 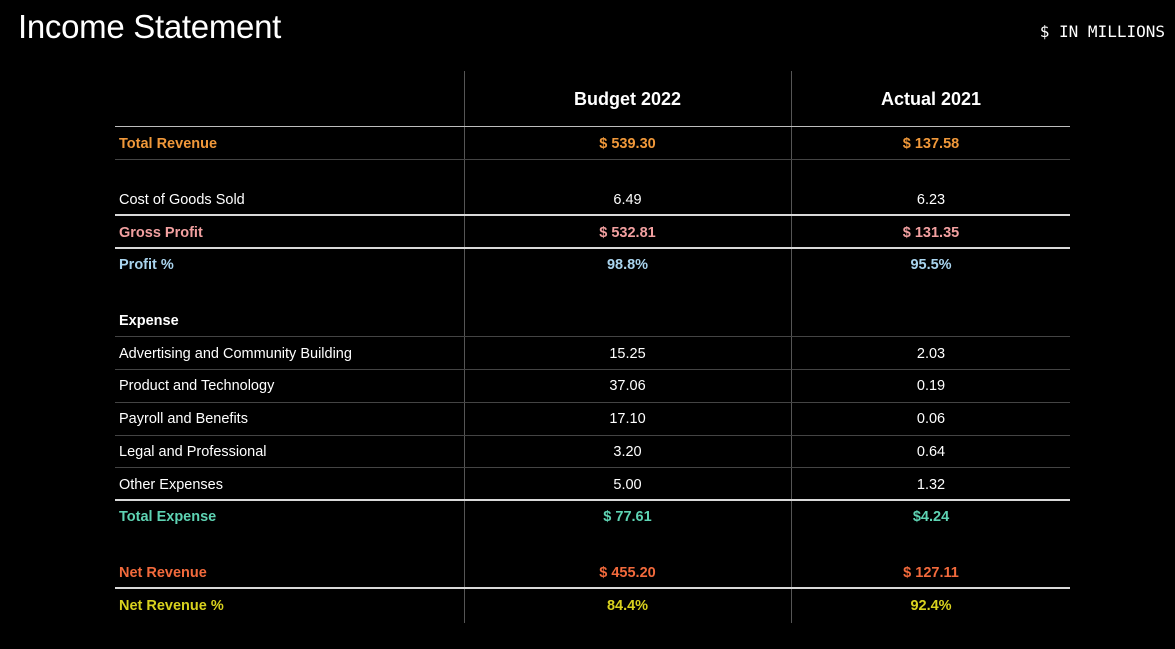 What do you see at coordinates (931, 419) in the screenshot?
I see `payroll-actual: 0.06` at bounding box center [931, 419].